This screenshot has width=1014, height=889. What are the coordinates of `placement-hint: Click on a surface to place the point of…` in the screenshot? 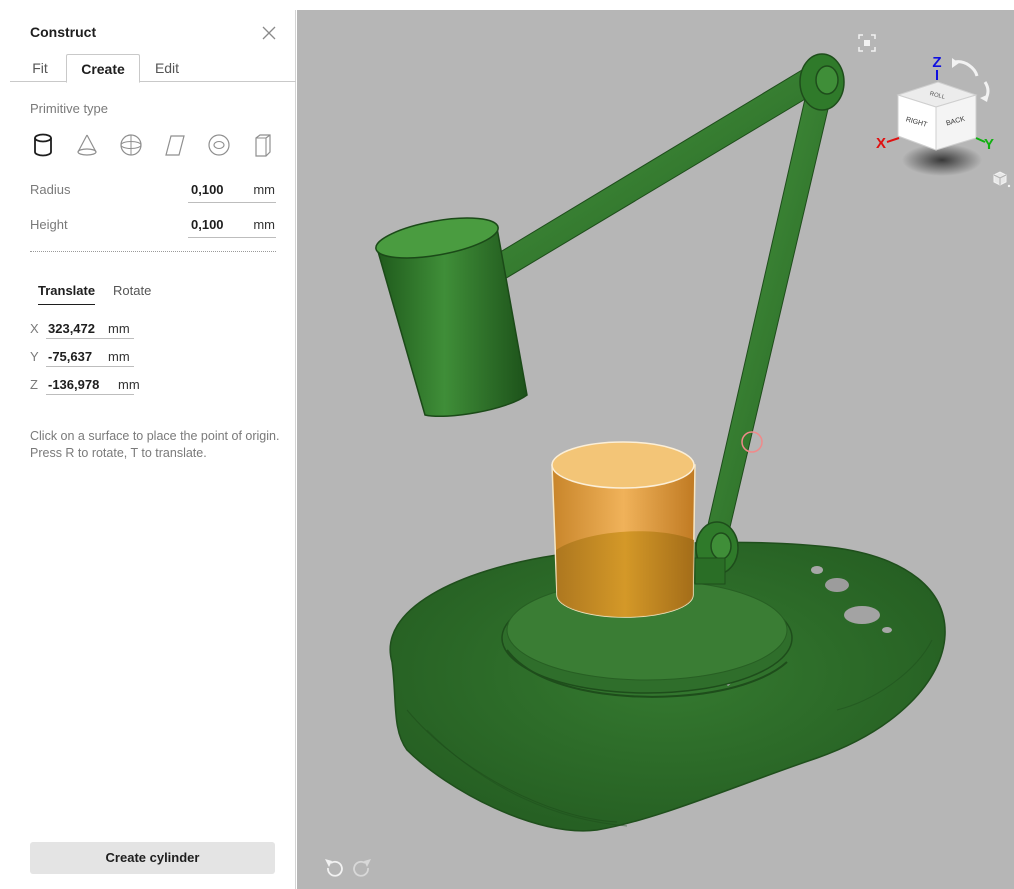 It's located at (155, 444).